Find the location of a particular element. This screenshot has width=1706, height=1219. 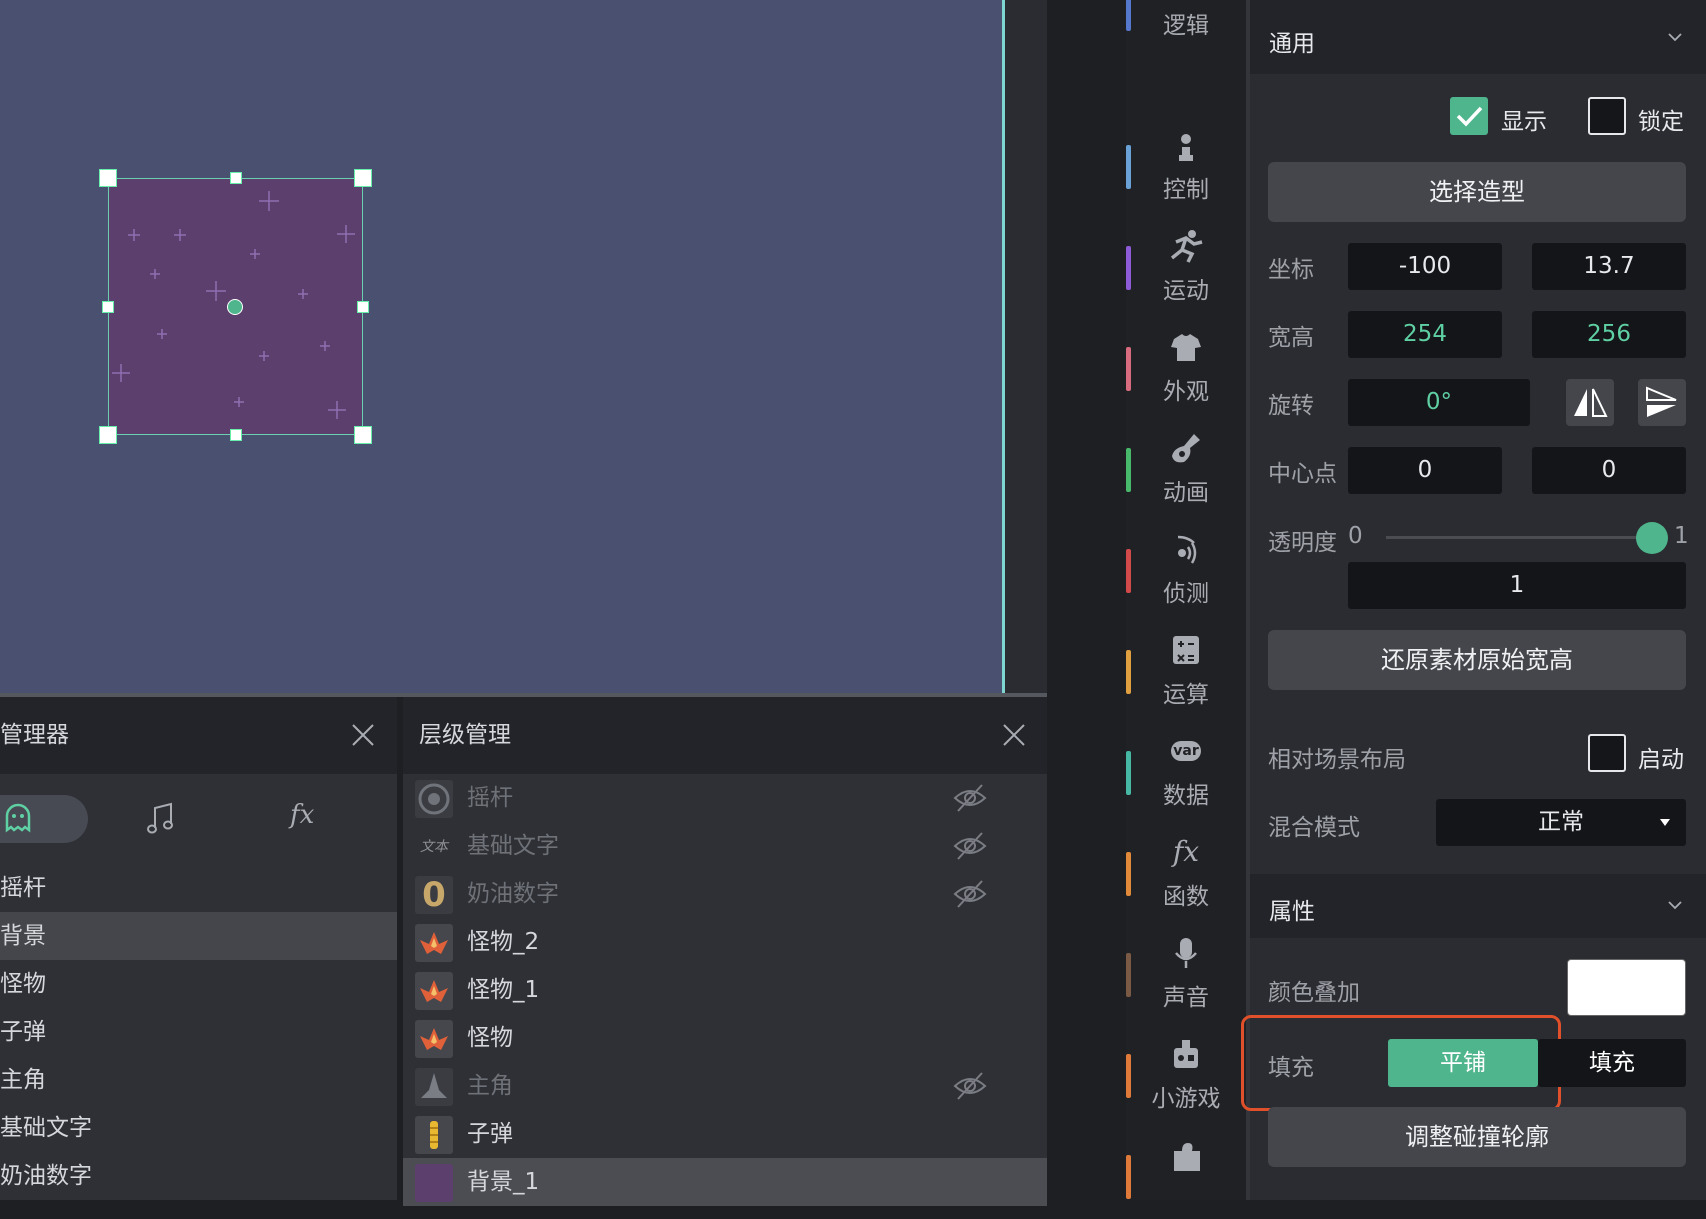

resize-handle-bottom-left is located at coordinates (108, 435).